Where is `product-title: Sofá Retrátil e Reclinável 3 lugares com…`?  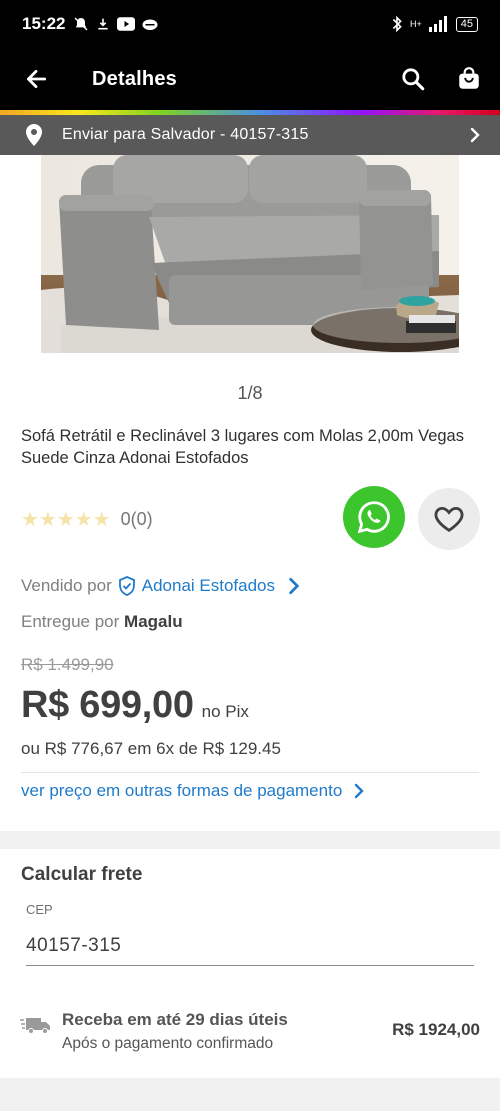
product-title: Sofá Retrátil e Reclinável 3 lugares com… is located at coordinates (242, 447).